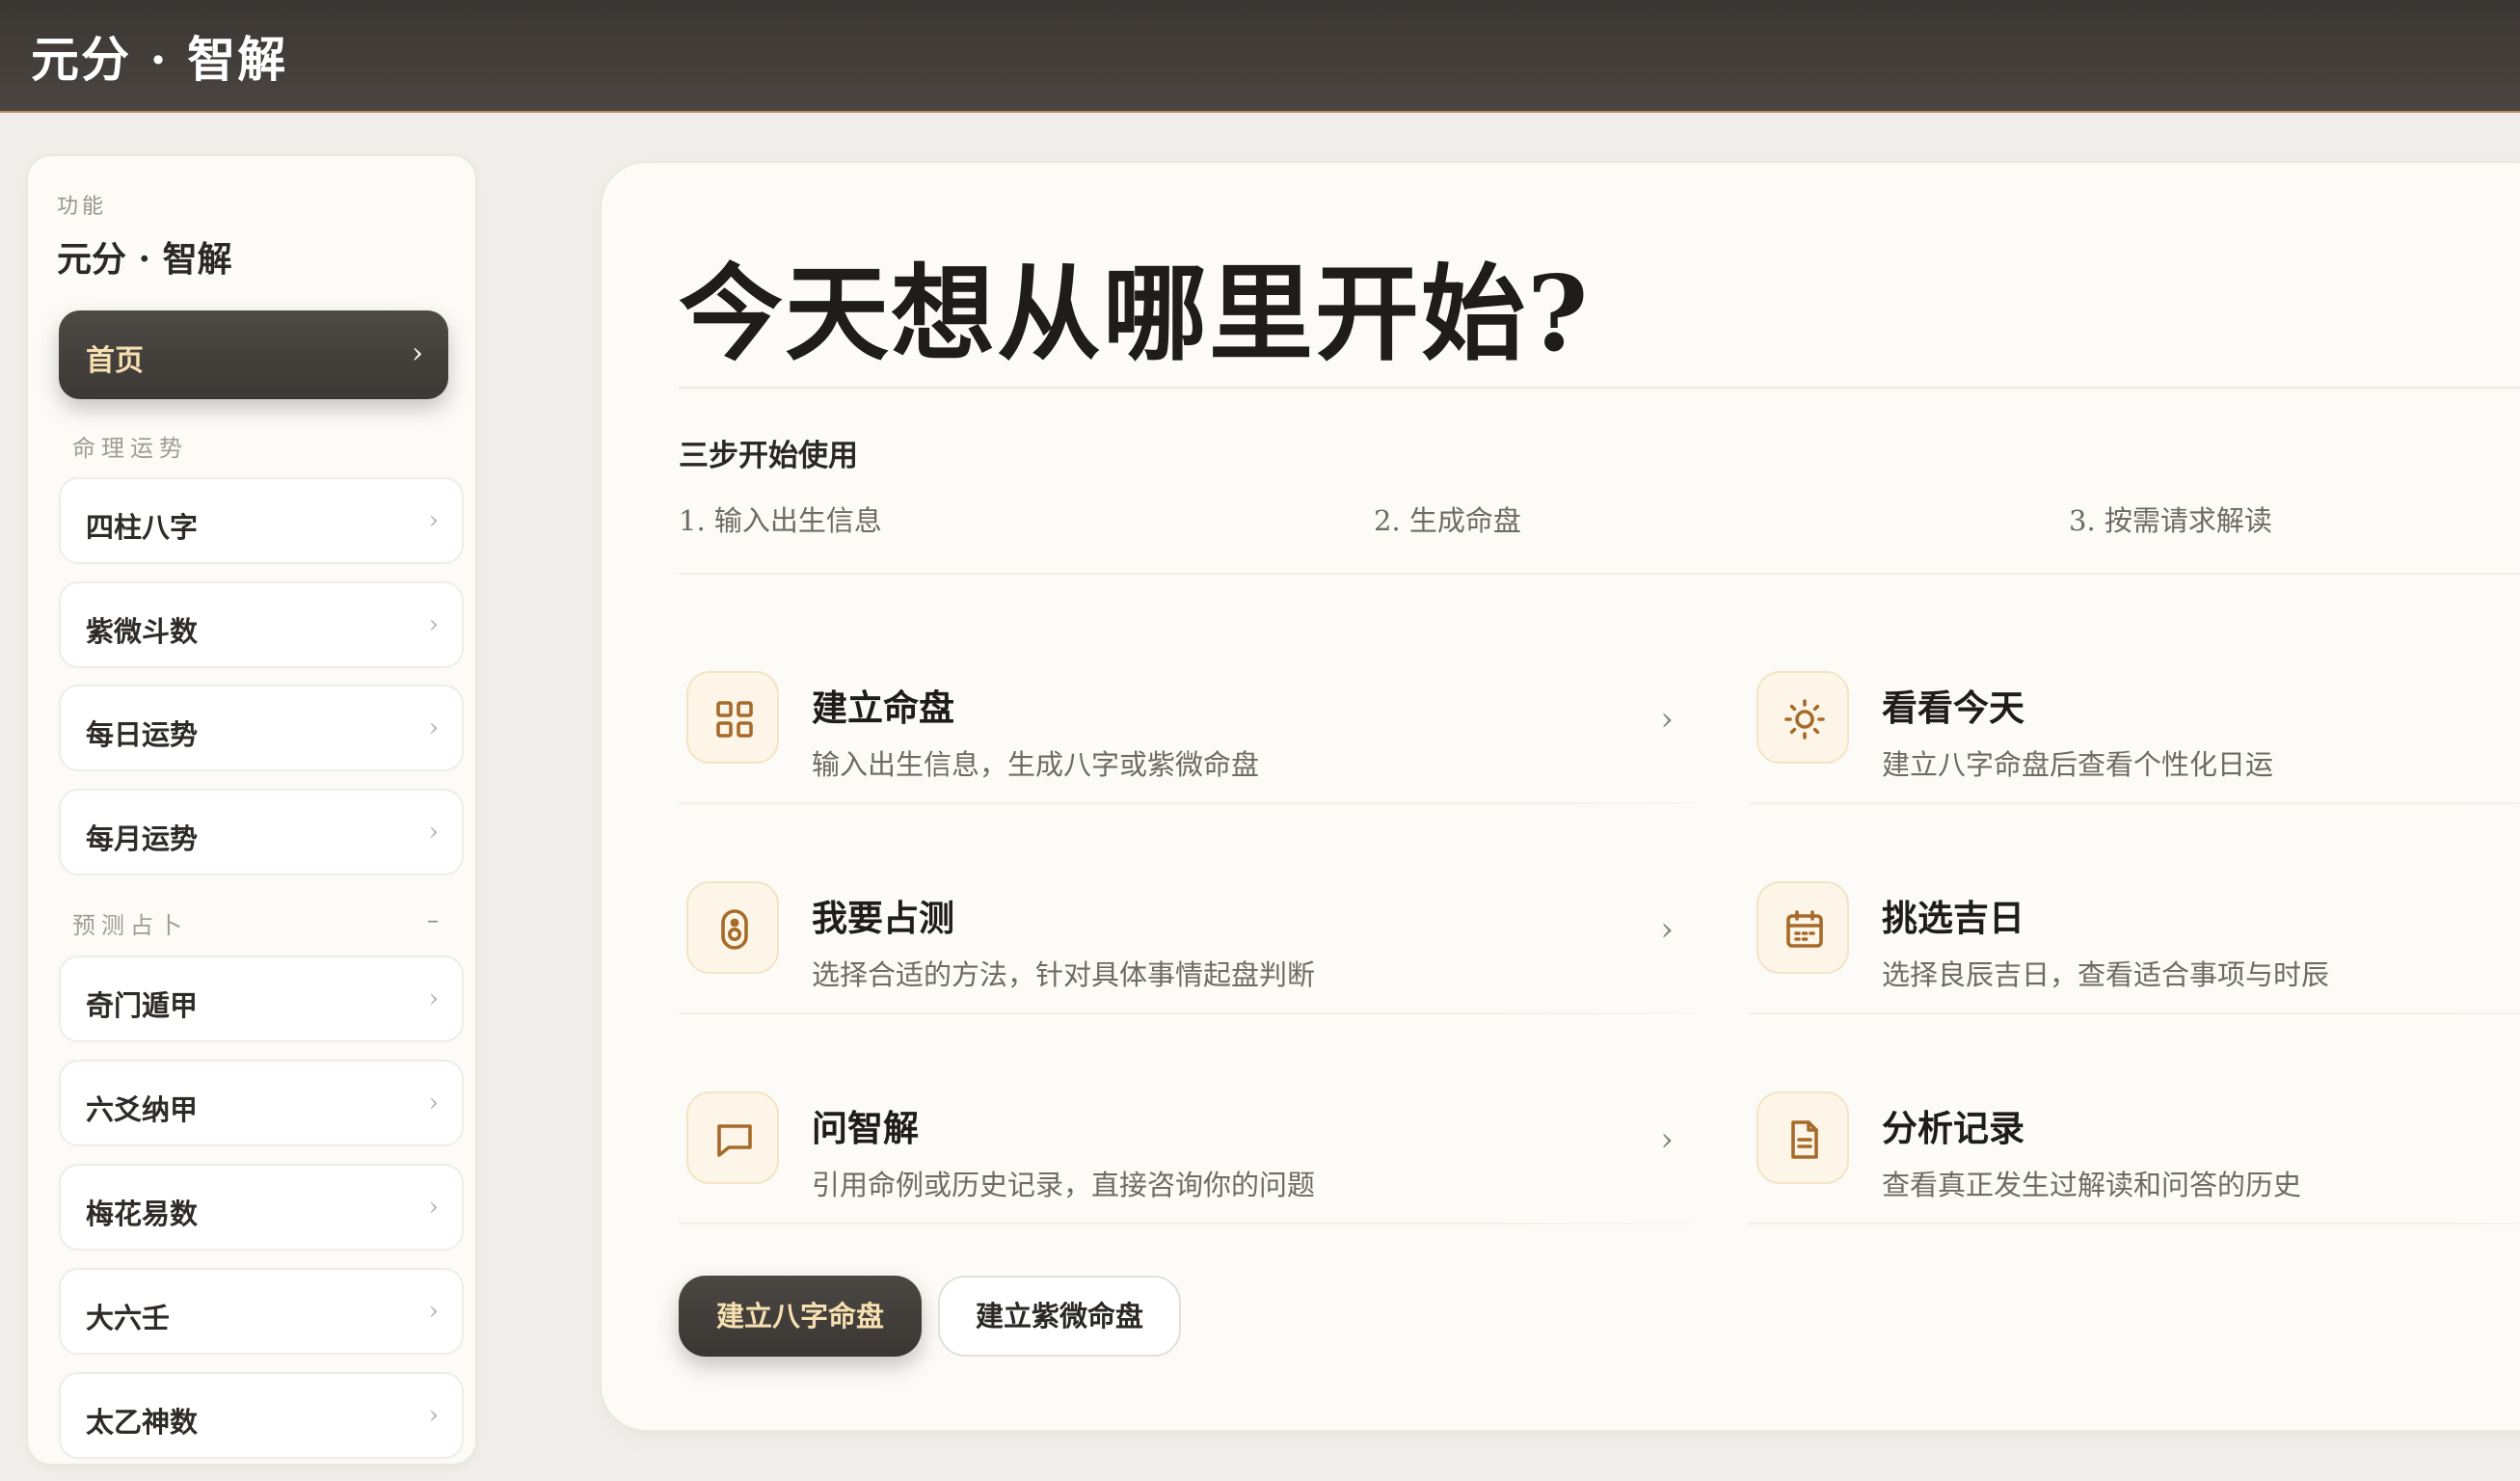  What do you see at coordinates (142, 1005) in the screenshot?
I see `sidebar-item-label: 奇门遁甲` at bounding box center [142, 1005].